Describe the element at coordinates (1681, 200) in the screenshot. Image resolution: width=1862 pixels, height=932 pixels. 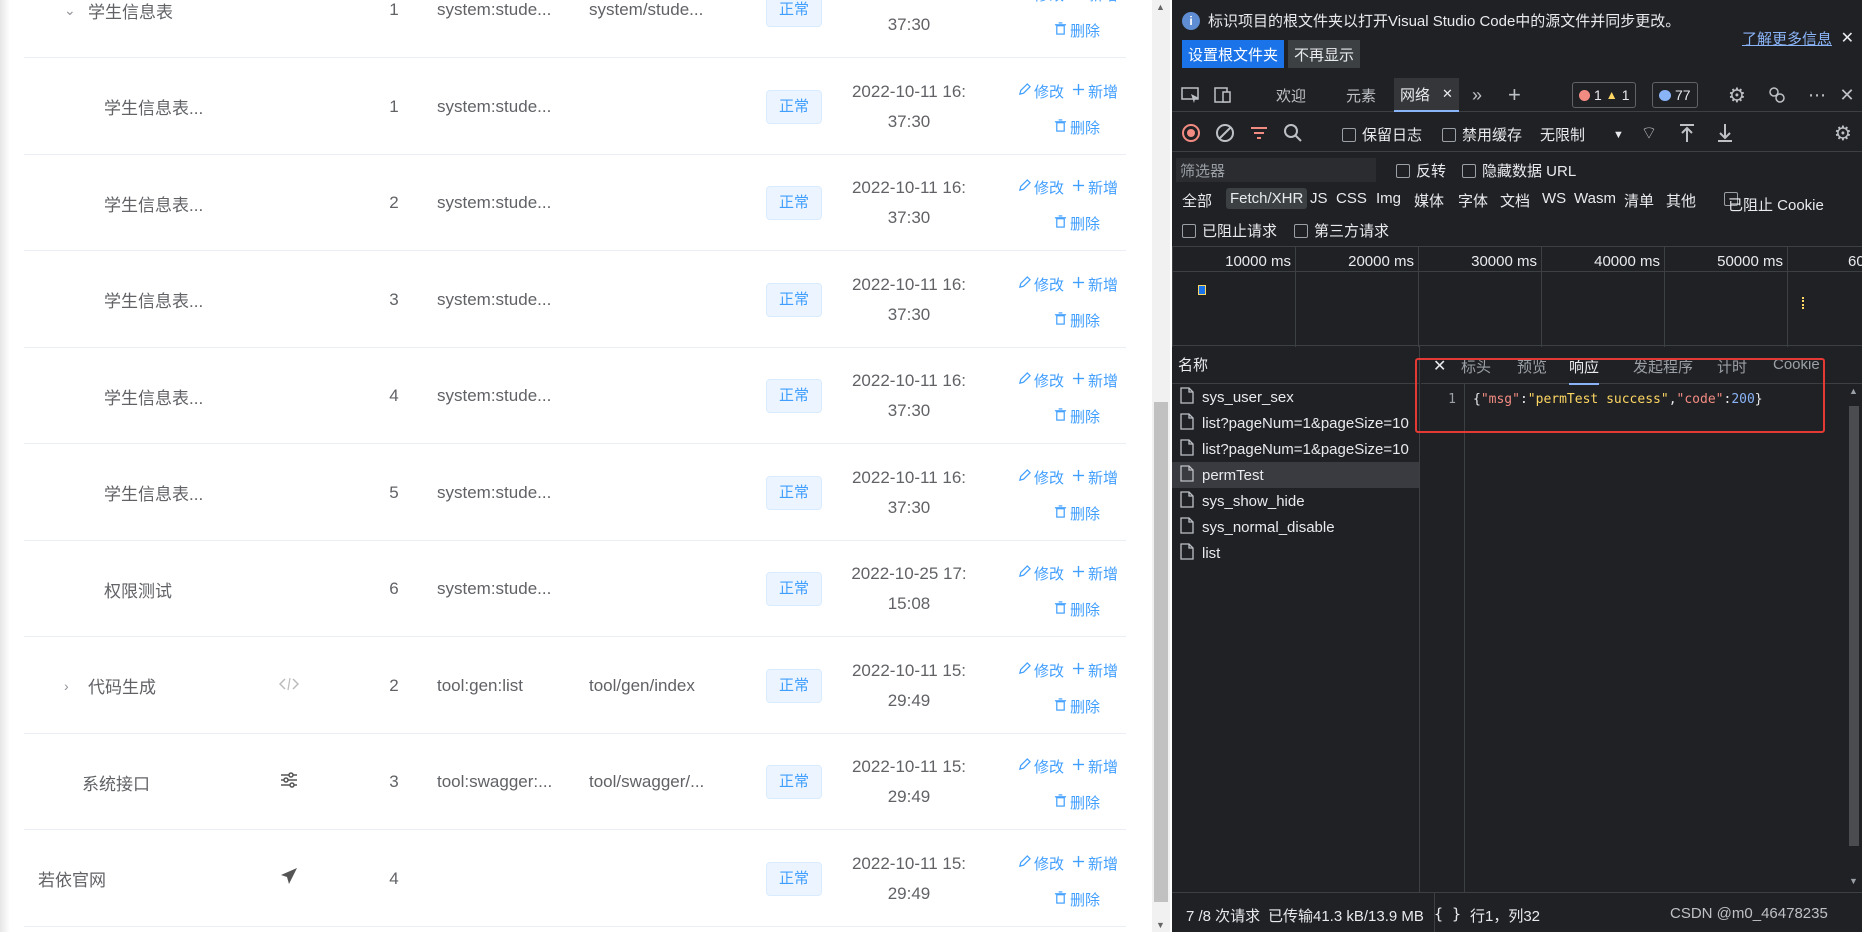
I see `type-other: 其他` at that location.